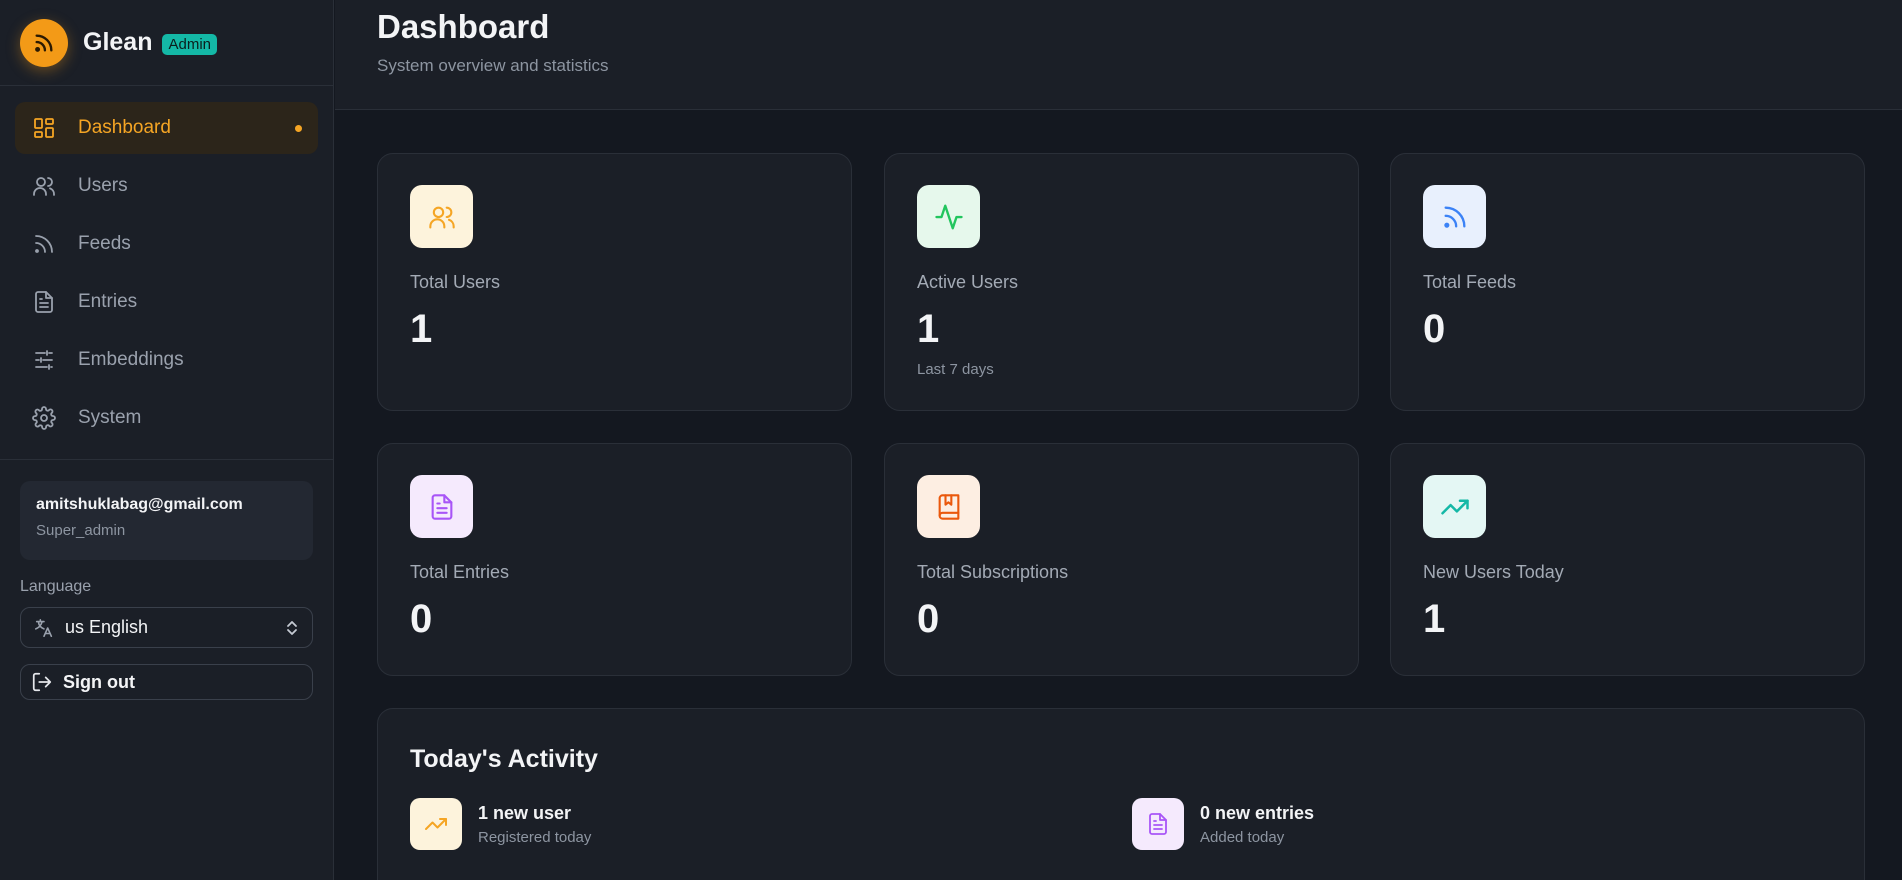 Image resolution: width=1902 pixels, height=880 pixels. What do you see at coordinates (166, 186) in the screenshot?
I see `sidebar-item-users: Users` at bounding box center [166, 186].